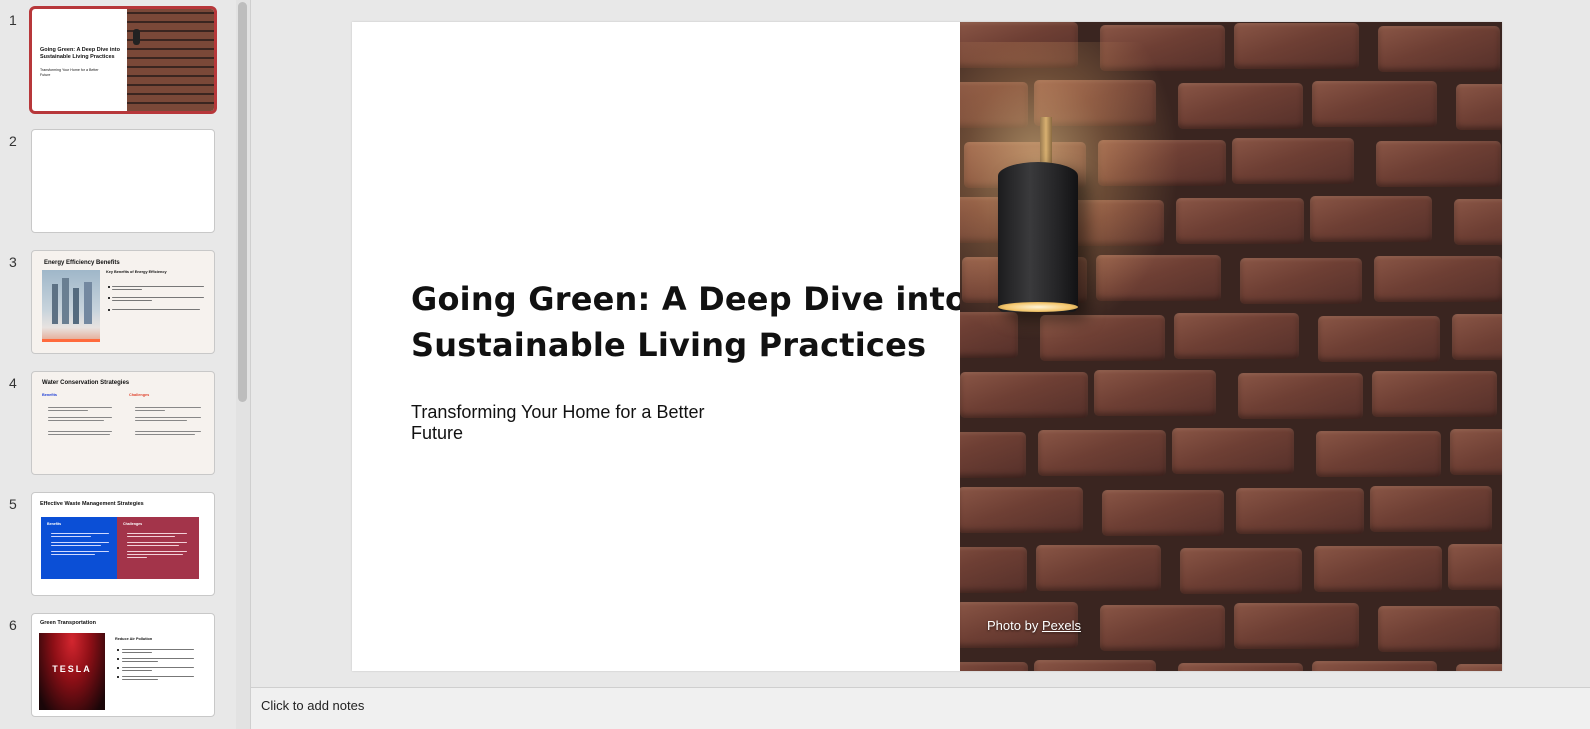 The height and width of the screenshot is (729, 1590). Describe the element at coordinates (13, 504) in the screenshot. I see `slide-number: 5` at that location.